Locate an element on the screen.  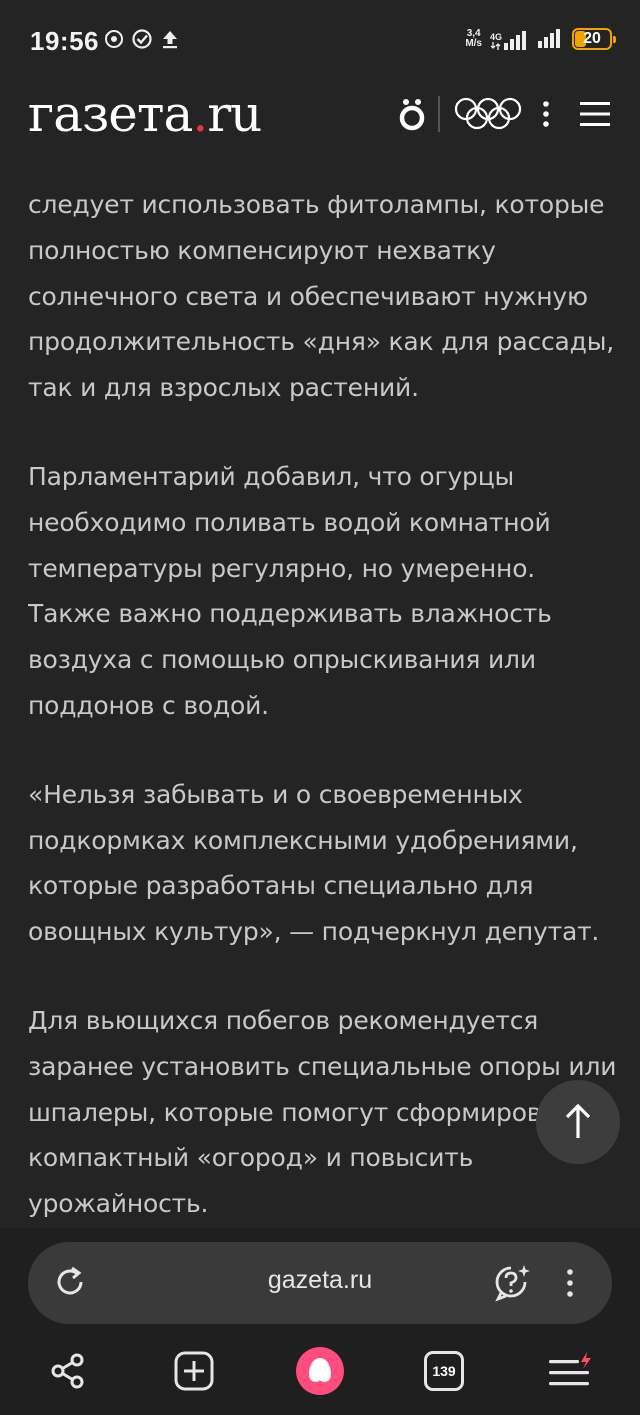
tabs-button: 139 is located at coordinates (444, 1371).